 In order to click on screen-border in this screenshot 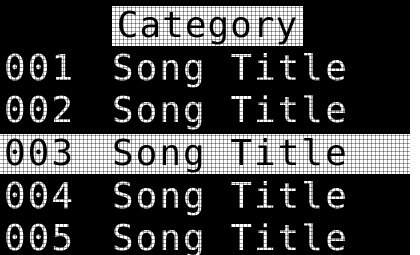, I will do `click(415, 127)`.